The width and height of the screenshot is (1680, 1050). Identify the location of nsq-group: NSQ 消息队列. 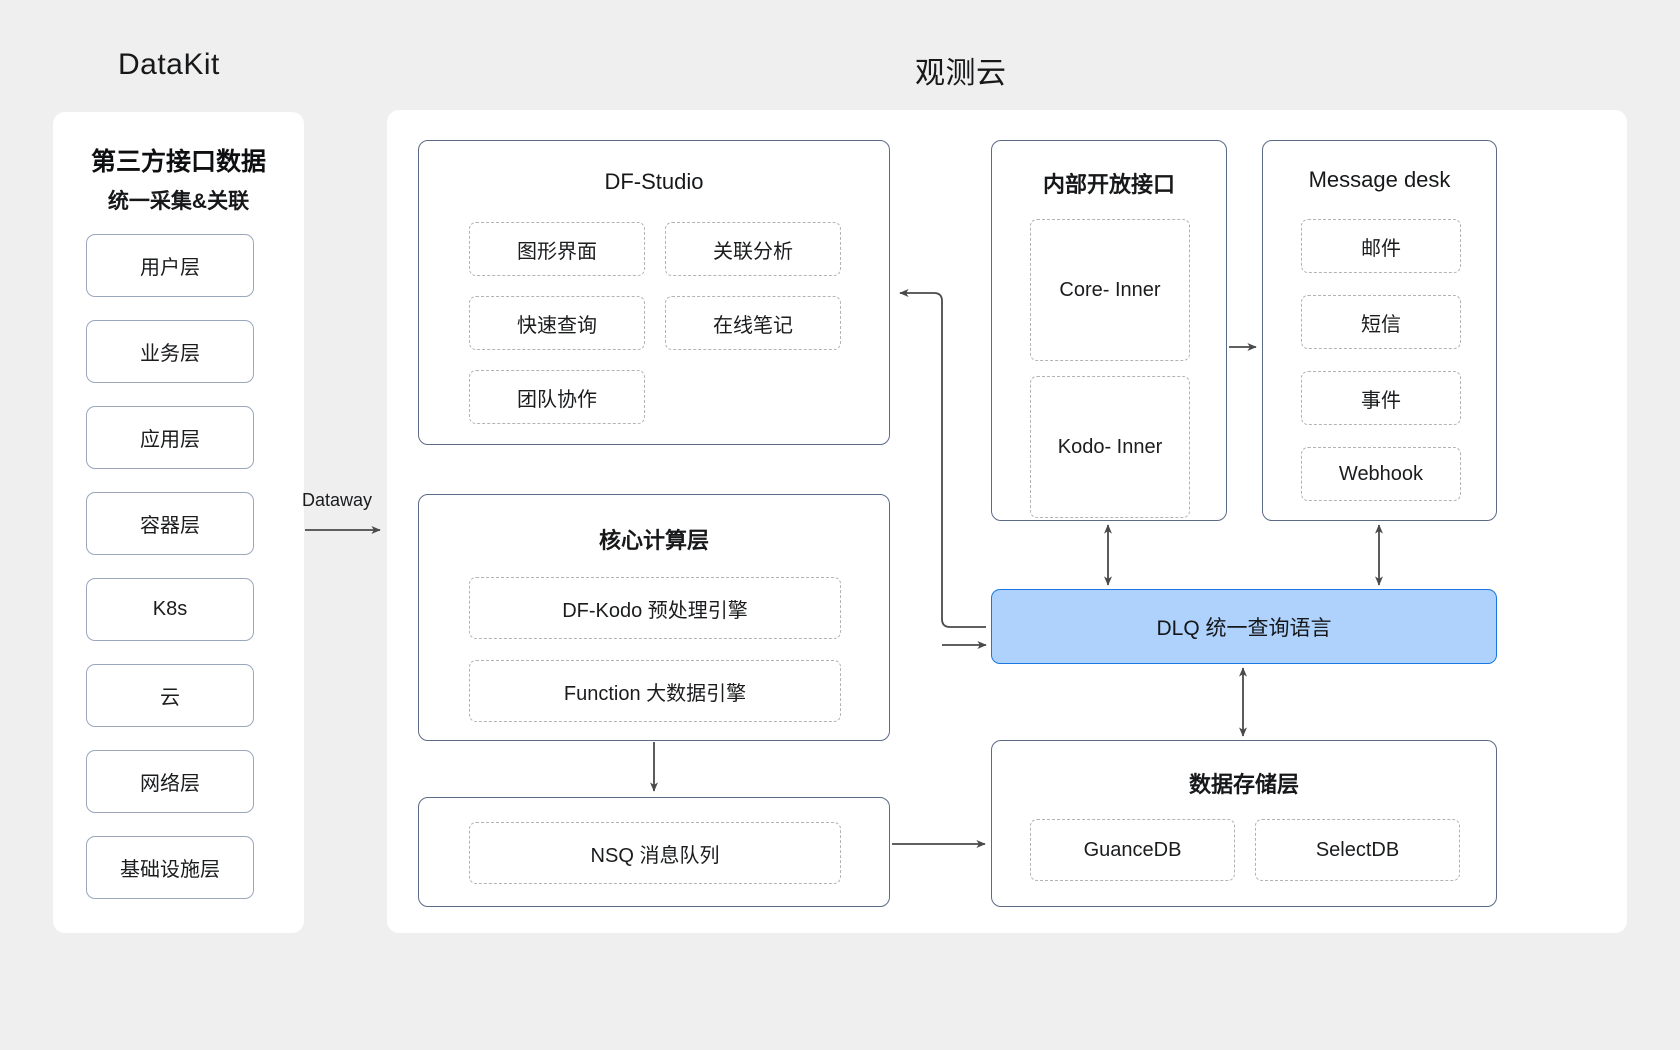
(654, 852).